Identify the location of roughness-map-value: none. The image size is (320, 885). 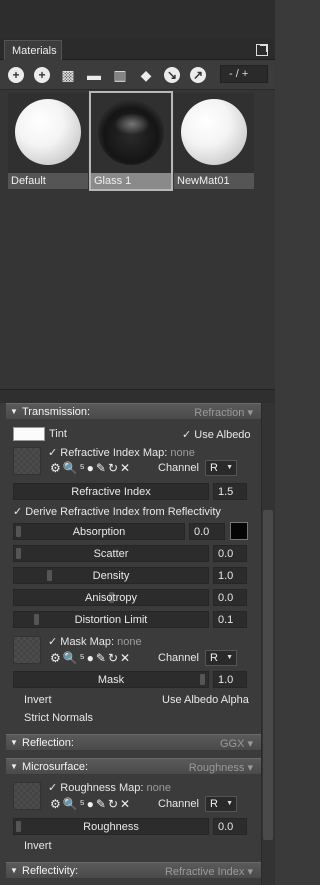
(158, 788).